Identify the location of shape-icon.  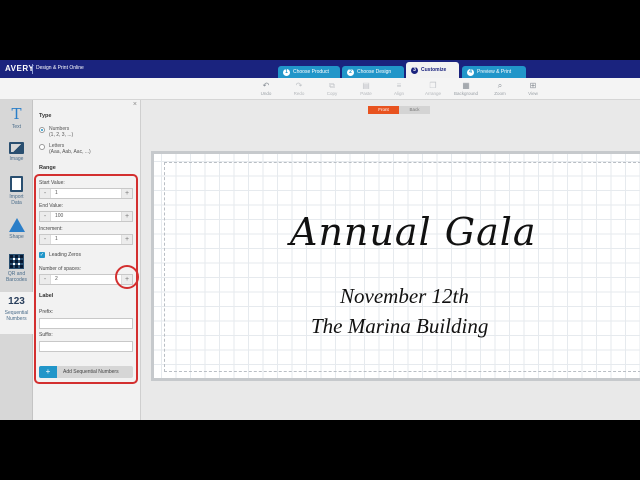
(16, 225).